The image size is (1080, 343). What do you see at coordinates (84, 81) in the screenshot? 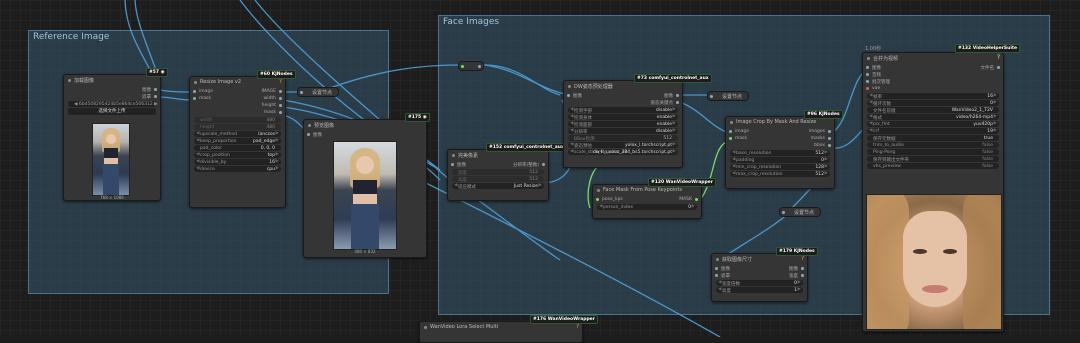
I see `node-title: 加载图像` at bounding box center [84, 81].